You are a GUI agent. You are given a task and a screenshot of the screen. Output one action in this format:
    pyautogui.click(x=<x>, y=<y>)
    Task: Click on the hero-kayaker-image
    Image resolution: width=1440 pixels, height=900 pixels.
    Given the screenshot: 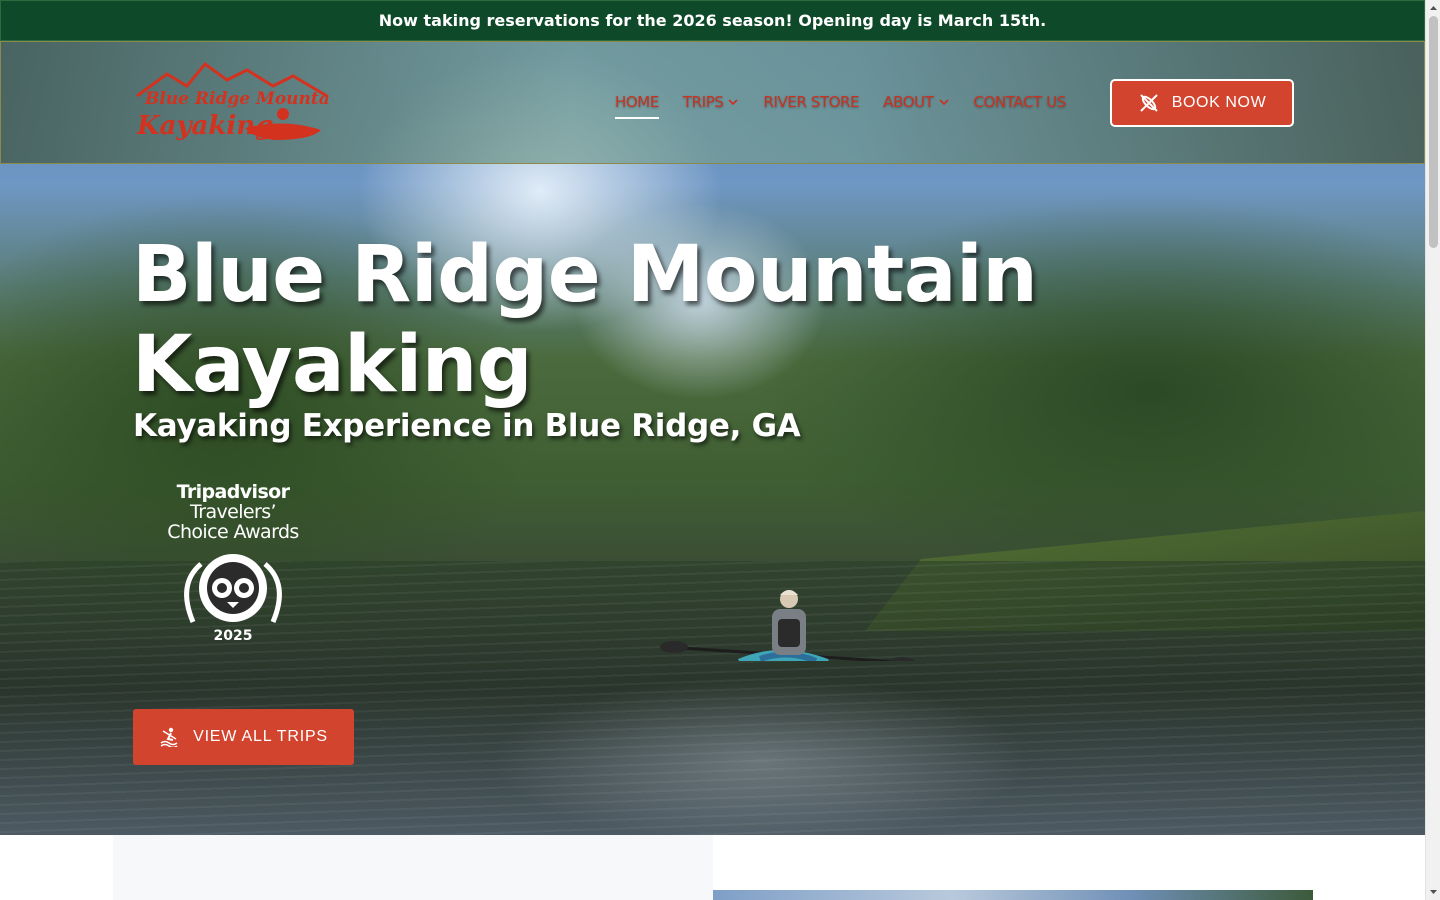 What is the action you would take?
    pyautogui.click(x=788, y=625)
    